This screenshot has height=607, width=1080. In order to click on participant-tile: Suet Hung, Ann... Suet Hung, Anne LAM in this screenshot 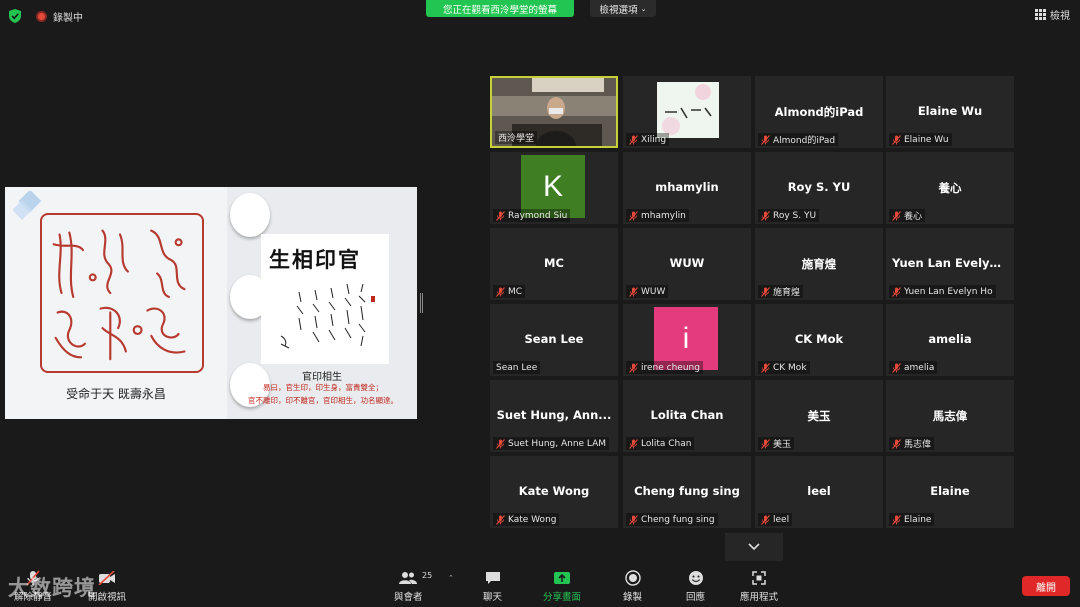, I will do `click(554, 416)`.